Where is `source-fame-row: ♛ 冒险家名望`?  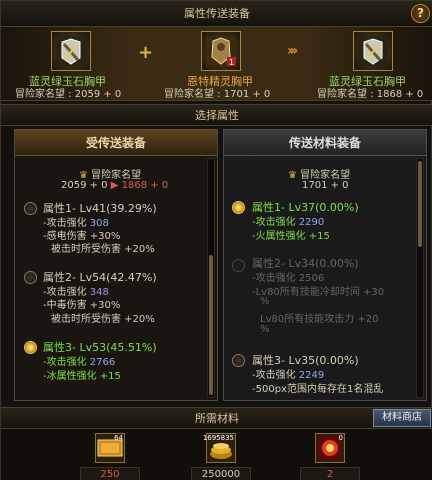 source-fame-row: ♛ 冒险家名望 is located at coordinates (110, 175).